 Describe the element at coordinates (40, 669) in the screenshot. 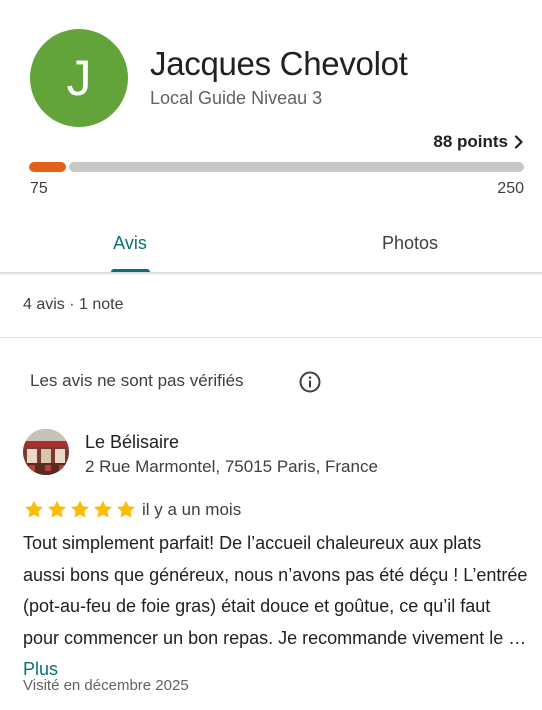

I see `more-link: Plus` at that location.